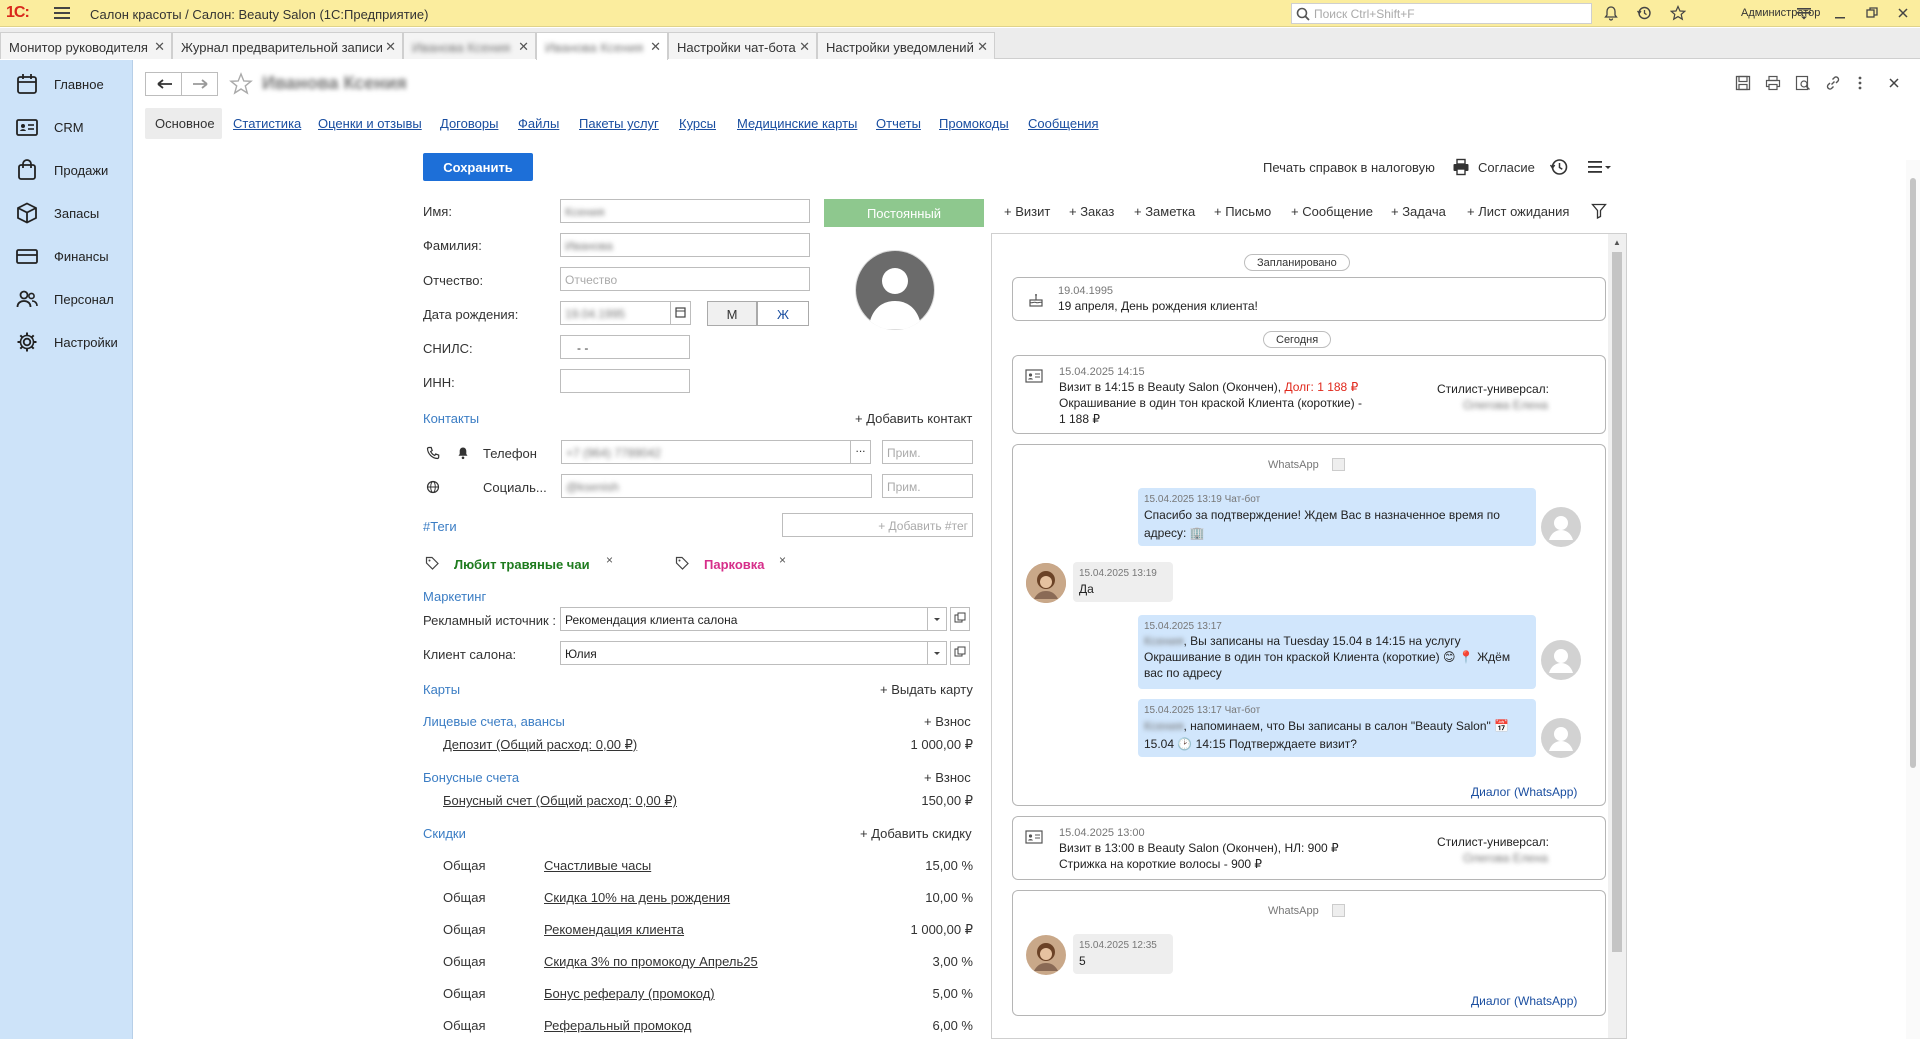 The width and height of the screenshot is (1920, 1039). I want to click on social-note-input: Прим., so click(927, 486).